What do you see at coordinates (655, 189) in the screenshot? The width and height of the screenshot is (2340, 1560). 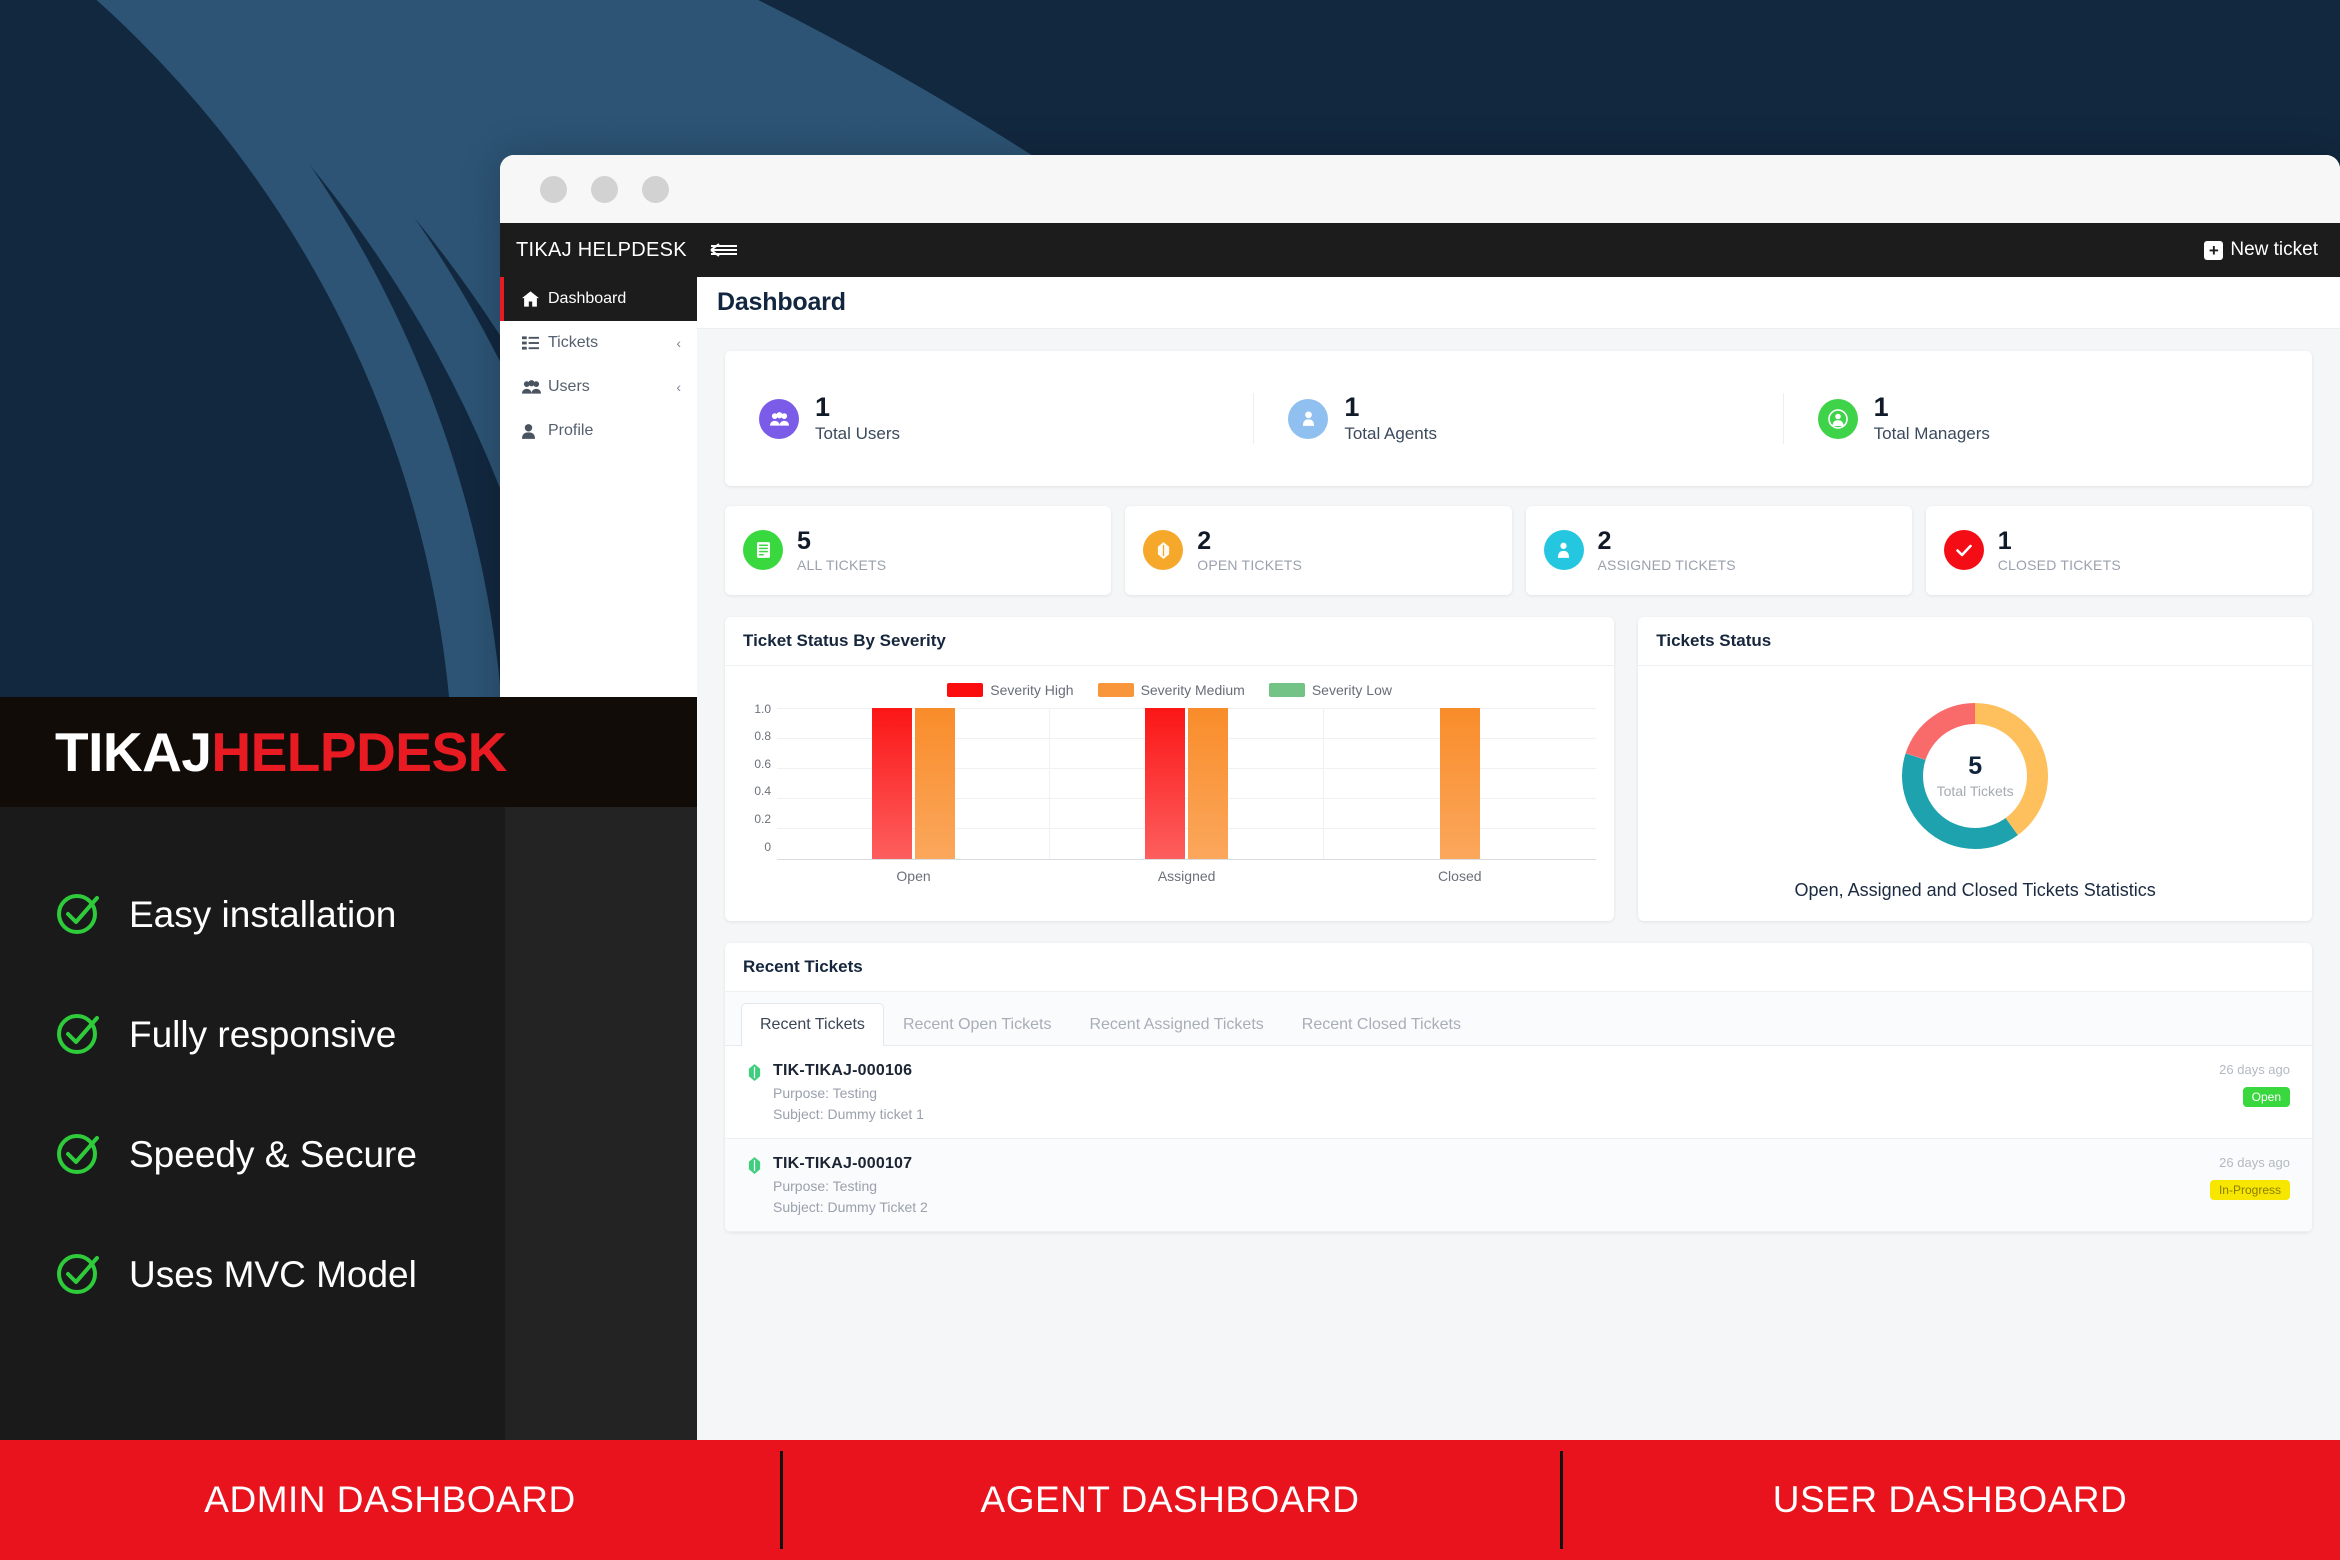 I see `window-maximize-dot` at bounding box center [655, 189].